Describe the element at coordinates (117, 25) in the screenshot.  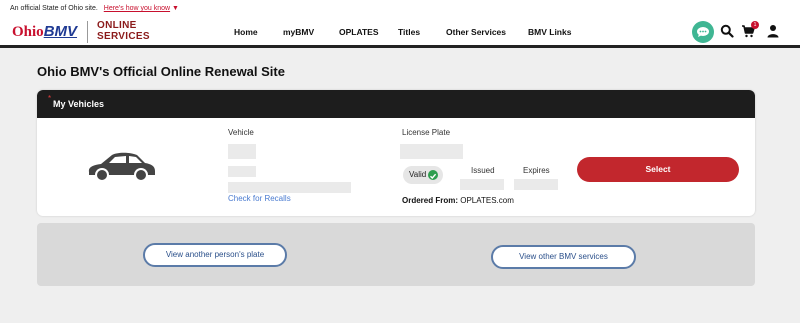
I see `online-services-line1: ONLINE` at that location.